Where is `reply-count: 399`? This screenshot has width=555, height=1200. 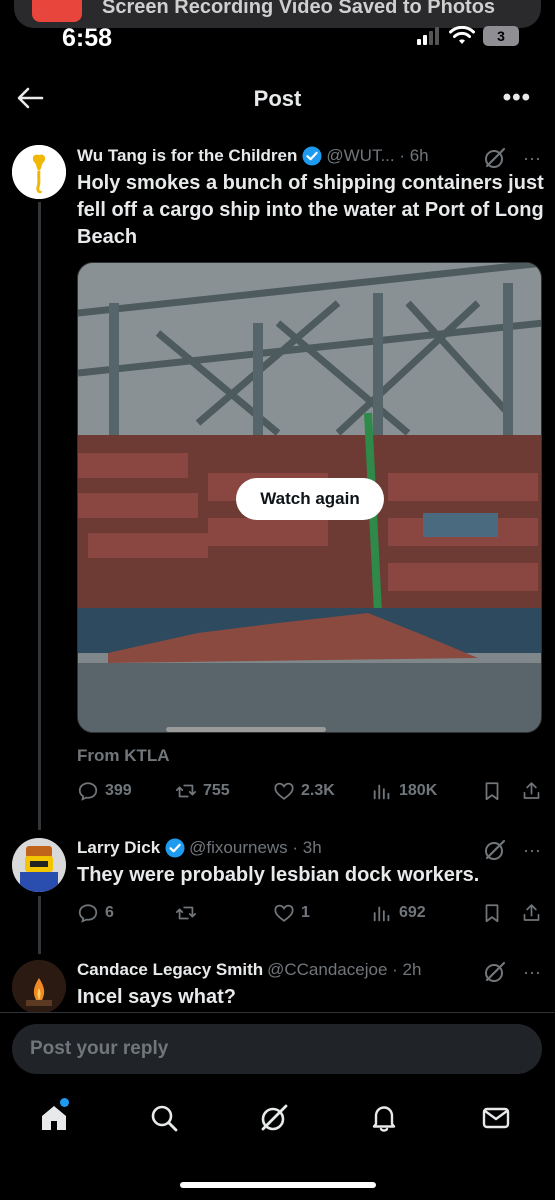
reply-count: 399 is located at coordinates (118, 790).